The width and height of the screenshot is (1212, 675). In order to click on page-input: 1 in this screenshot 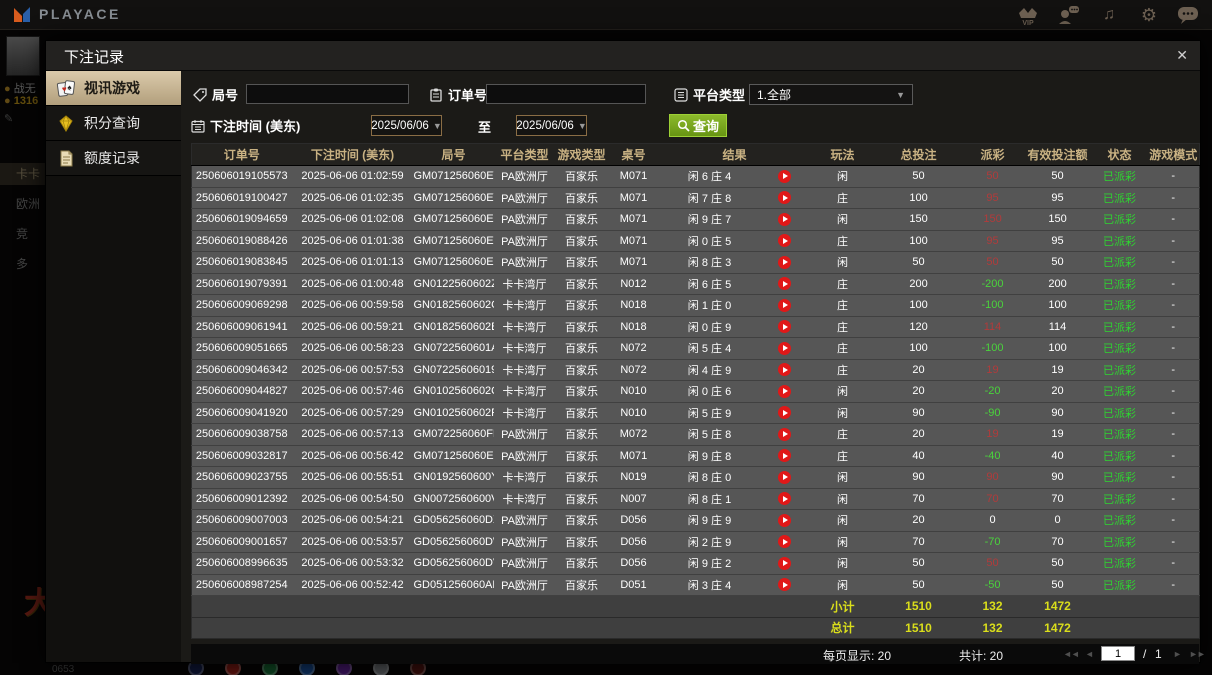, I will do `click(1118, 653)`.